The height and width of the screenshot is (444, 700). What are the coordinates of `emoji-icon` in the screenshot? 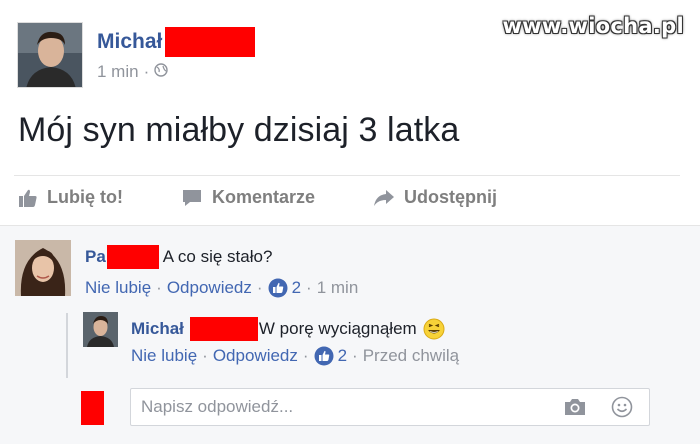 It's located at (622, 407).